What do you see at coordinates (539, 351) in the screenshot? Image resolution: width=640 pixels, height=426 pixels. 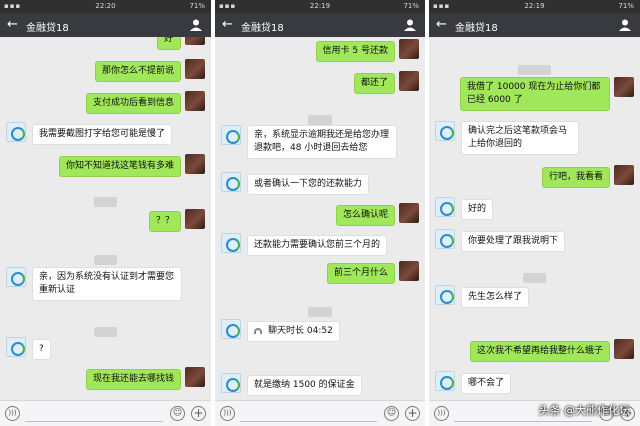 I see `message-bubble-sent: 这次我不希望再给我整什么蛾子` at bounding box center [539, 351].